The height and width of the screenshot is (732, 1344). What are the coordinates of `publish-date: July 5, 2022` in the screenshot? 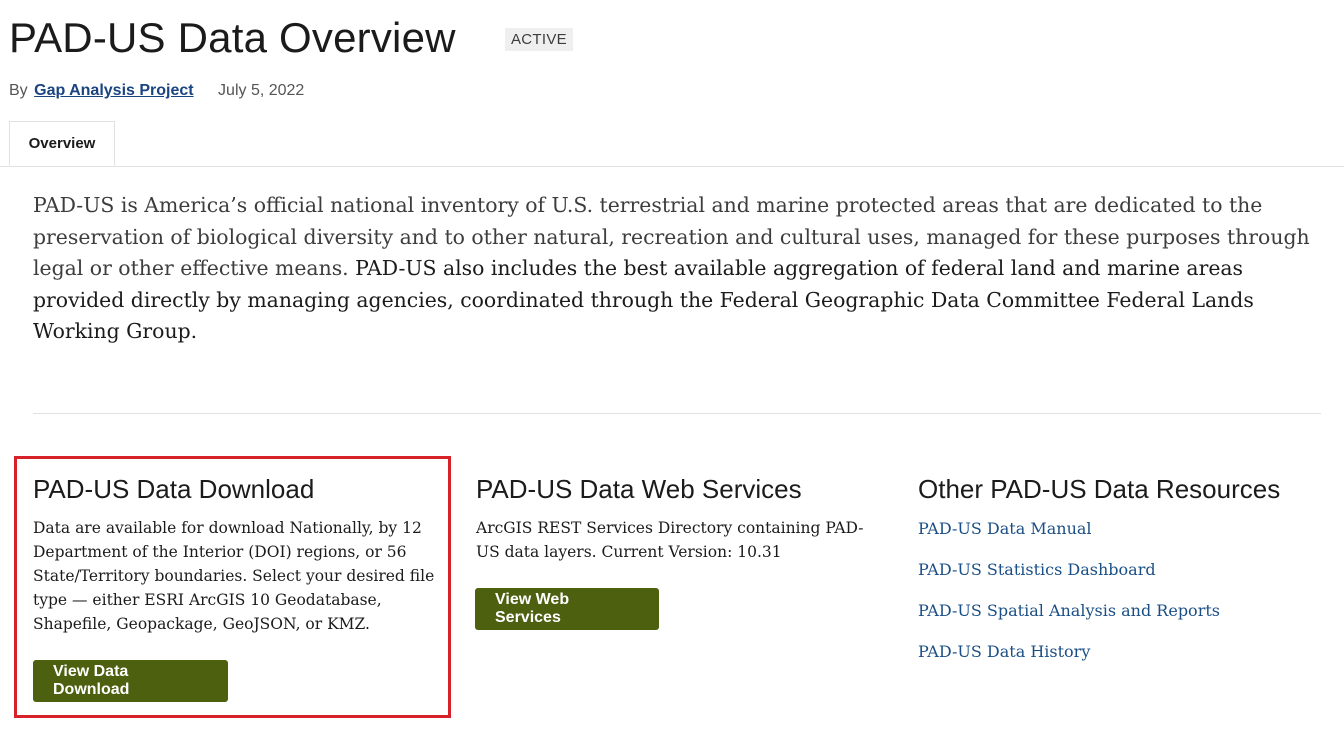 It's located at (261, 90).